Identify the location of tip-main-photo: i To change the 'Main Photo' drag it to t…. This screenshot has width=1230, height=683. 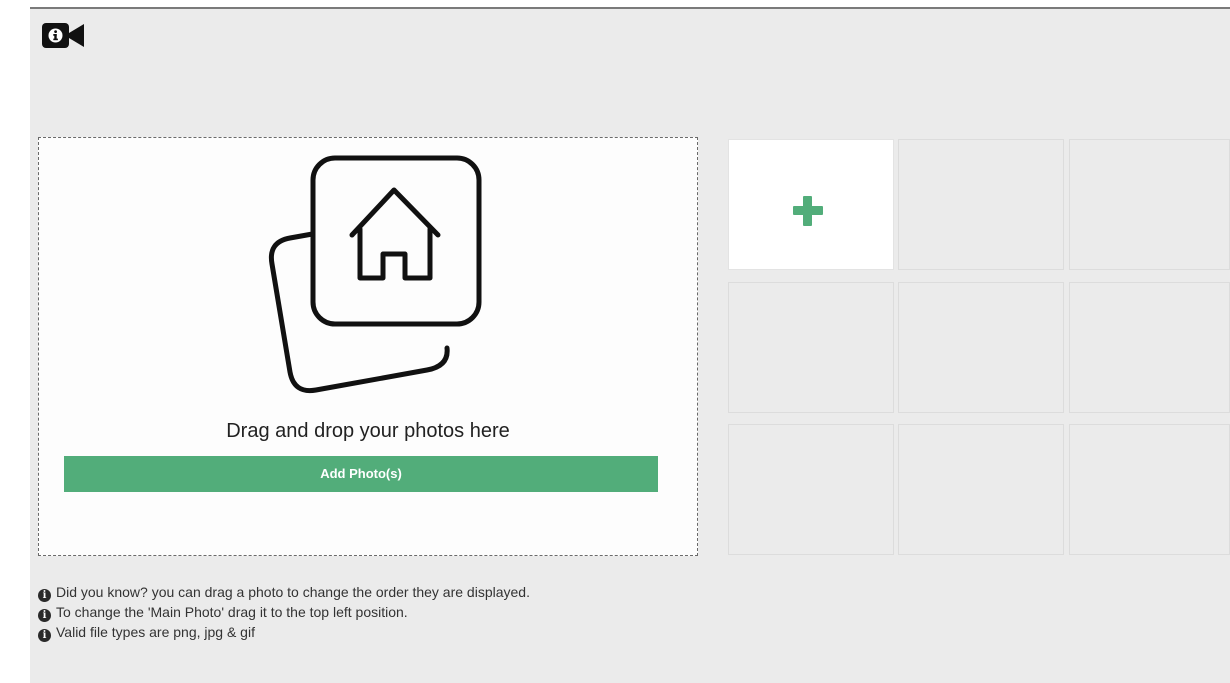
(223, 613).